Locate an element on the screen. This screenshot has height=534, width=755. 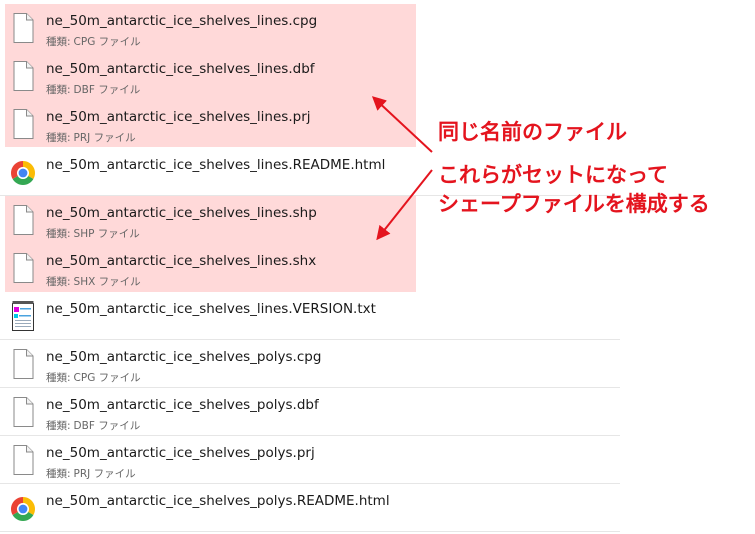
arrow-upper is located at coordinates (402, 124).